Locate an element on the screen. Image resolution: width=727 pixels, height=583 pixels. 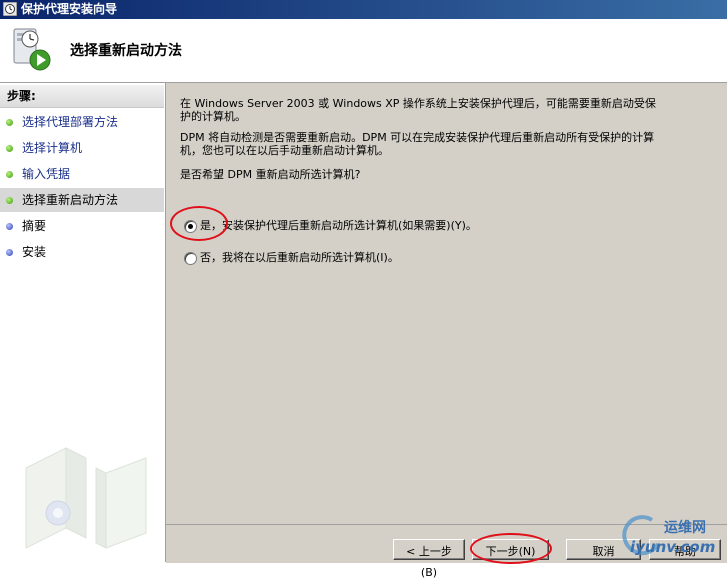
title-bar: 保护代理安装向导 is located at coordinates (363, 9).